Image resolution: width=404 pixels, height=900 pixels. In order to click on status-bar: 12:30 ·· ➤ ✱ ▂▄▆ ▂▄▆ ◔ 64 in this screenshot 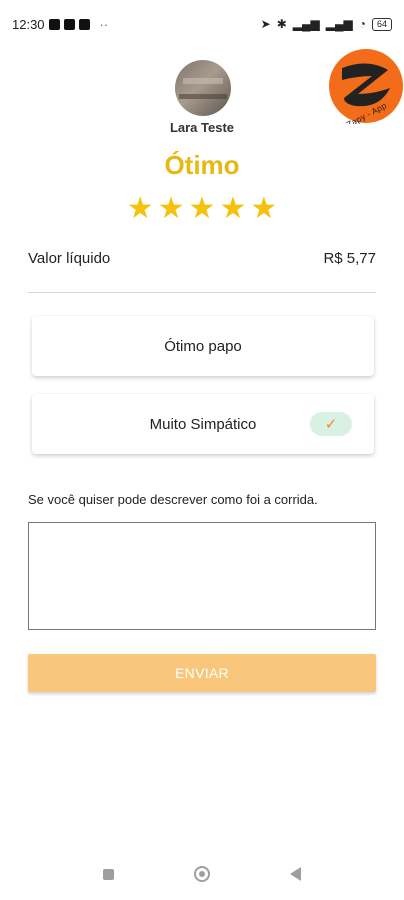, I will do `click(202, 24)`.